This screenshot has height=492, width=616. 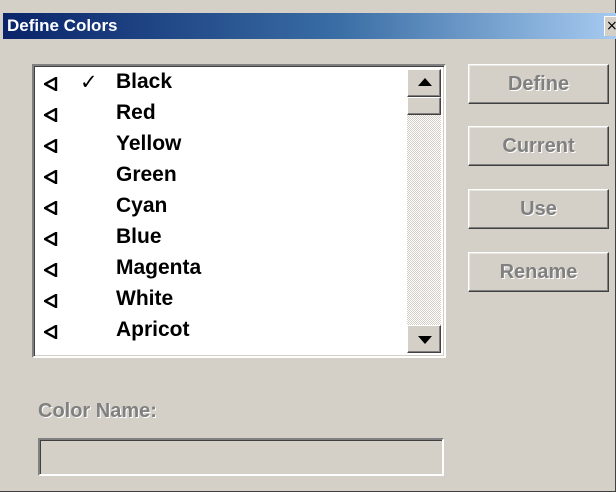 What do you see at coordinates (222, 270) in the screenshot?
I see `list-item: Magenta` at bounding box center [222, 270].